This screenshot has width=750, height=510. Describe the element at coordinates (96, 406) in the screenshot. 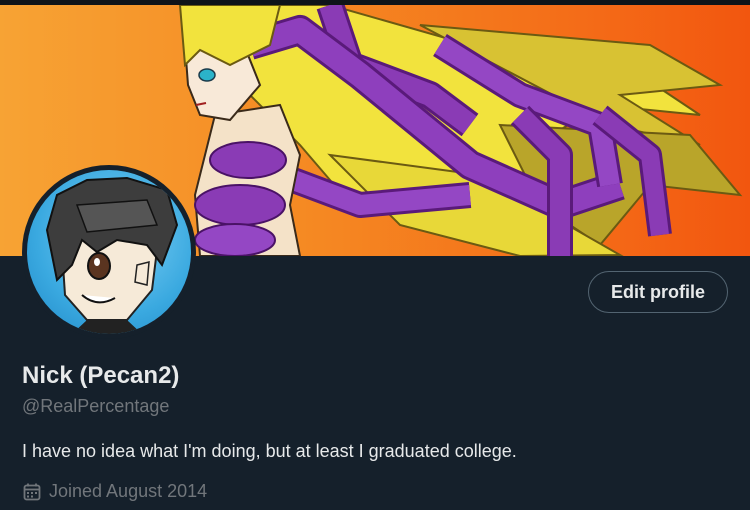

I see `user-handle: @RealPercentage` at that location.